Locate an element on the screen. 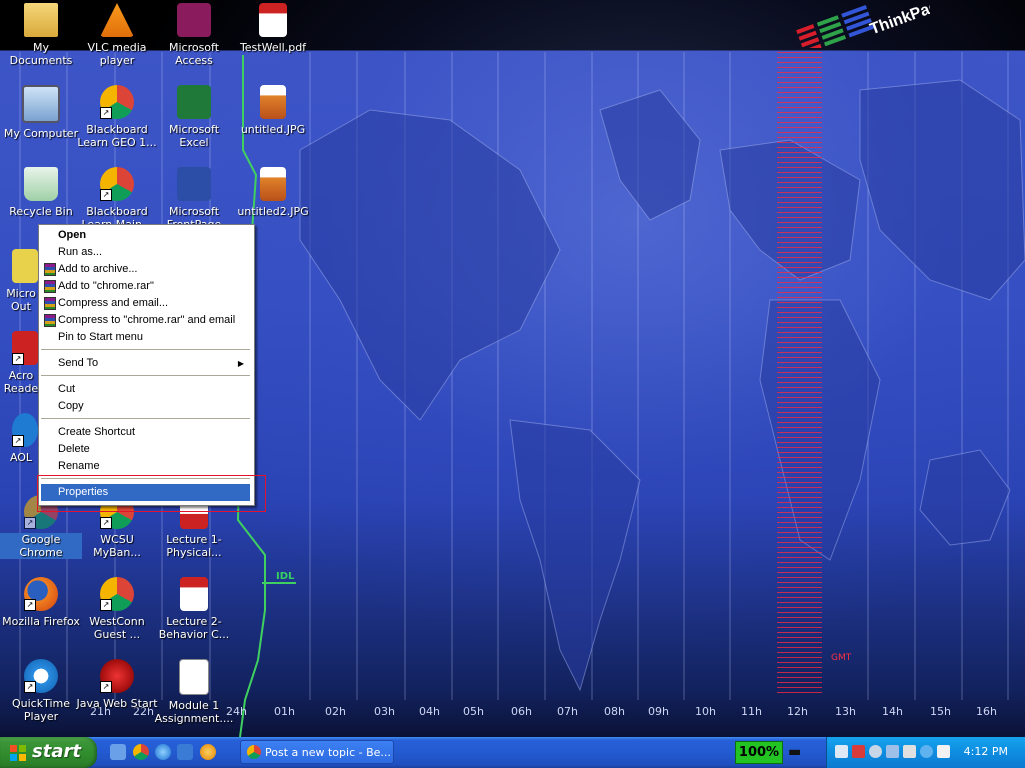 The width and height of the screenshot is (1025, 768). hour-label: 08h is located at coordinates (614, 711).